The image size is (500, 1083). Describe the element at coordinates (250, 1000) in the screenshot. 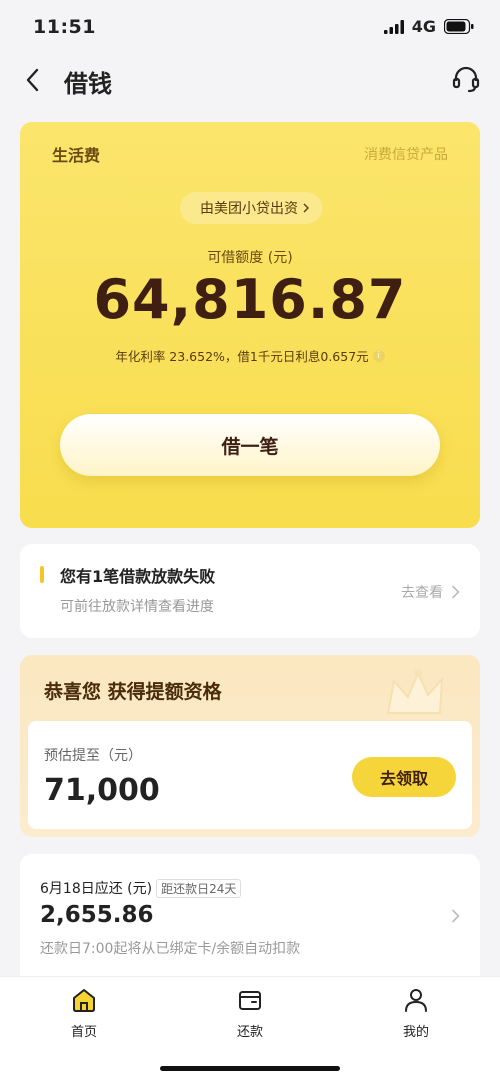

I see `wallet-icon` at that location.